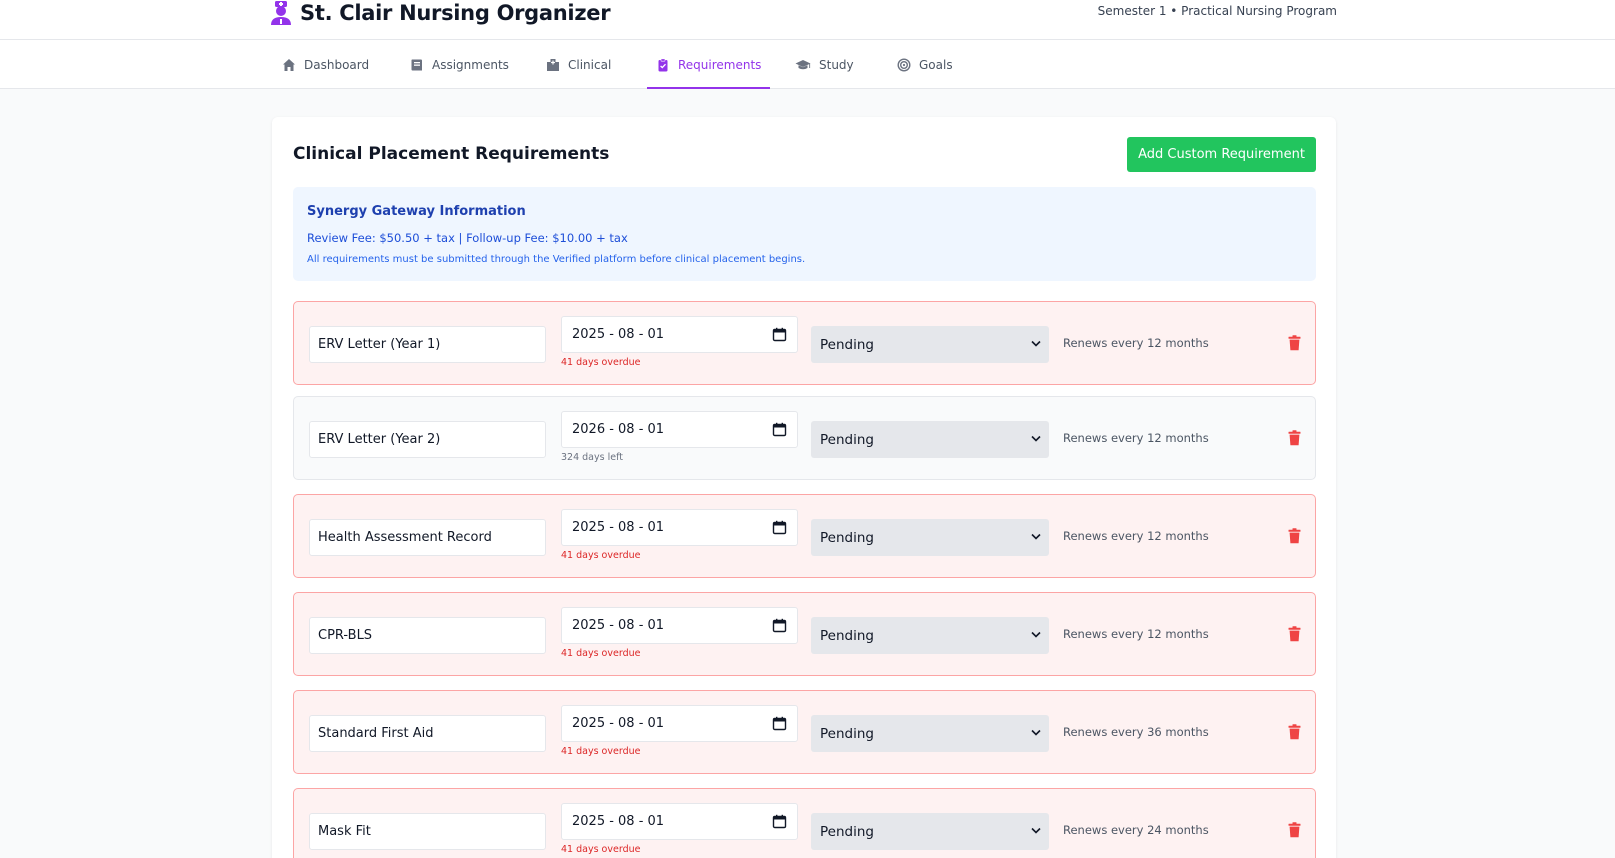  What do you see at coordinates (1136, 830) in the screenshot?
I see `renewal-text: Renews every 24 months` at bounding box center [1136, 830].